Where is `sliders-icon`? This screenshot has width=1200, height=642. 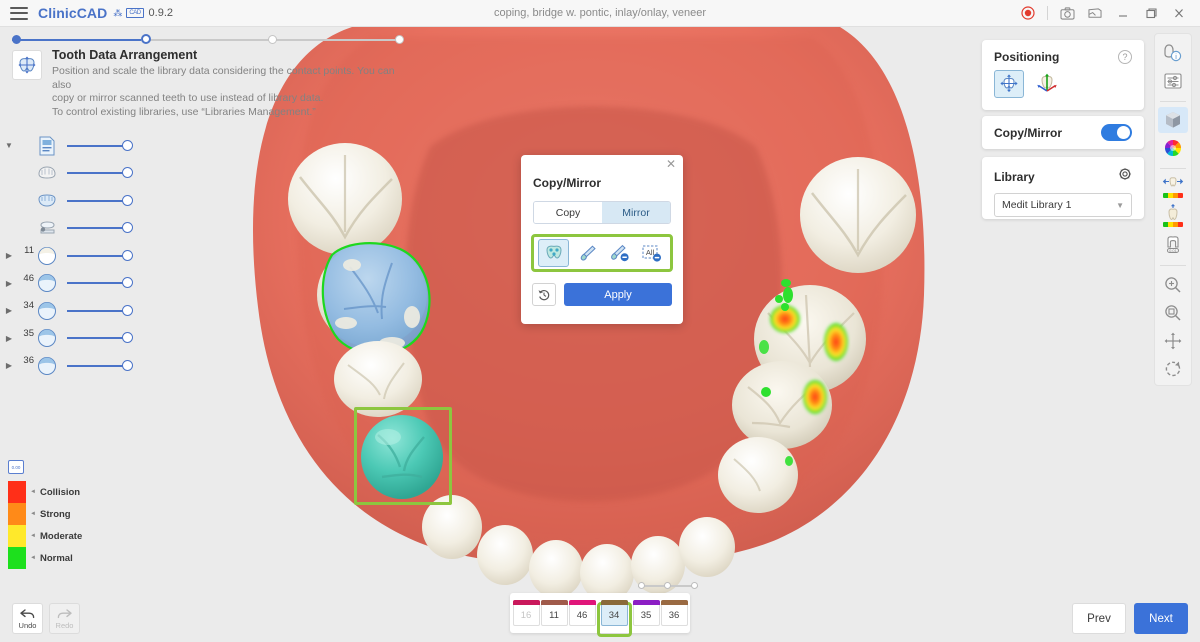
sliders-icon is located at coordinates (1173, 80).